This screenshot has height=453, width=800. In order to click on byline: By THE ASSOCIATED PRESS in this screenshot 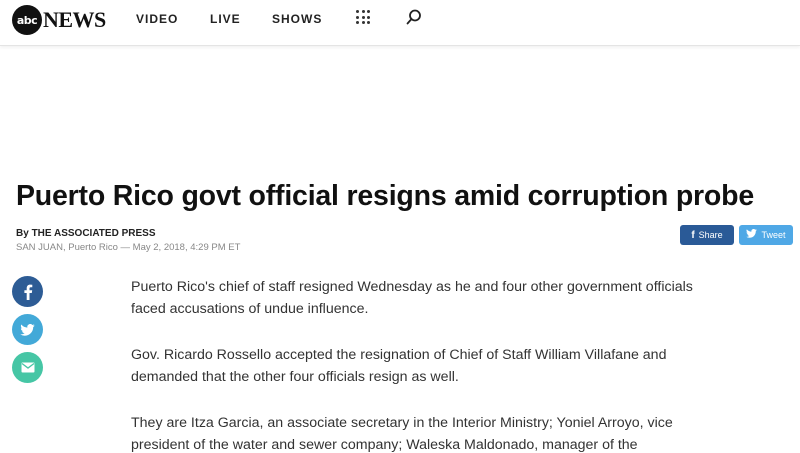, I will do `click(85, 233)`.